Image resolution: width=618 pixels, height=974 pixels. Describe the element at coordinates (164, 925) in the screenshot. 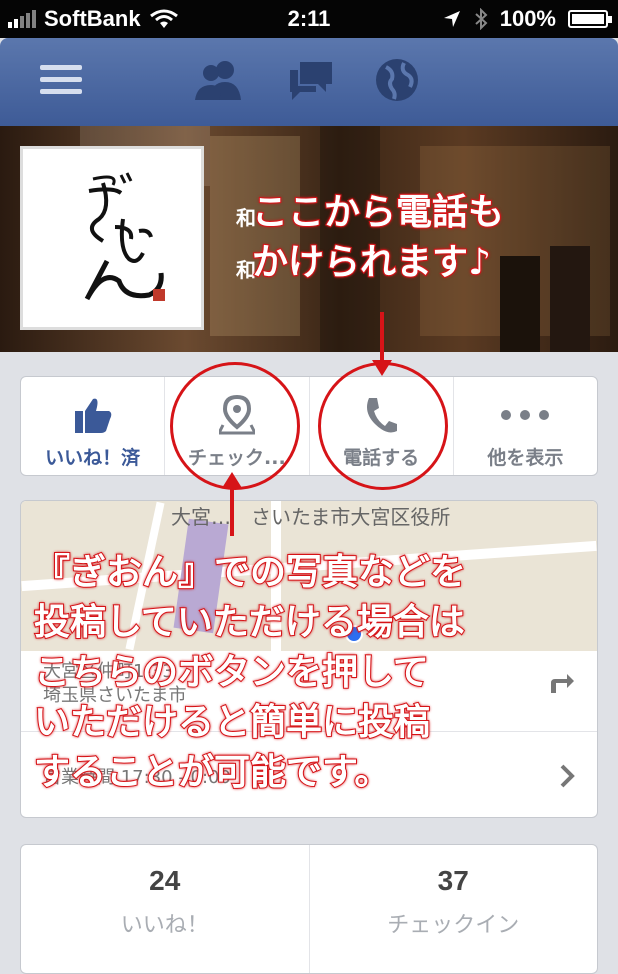

I see `likes-label: いいね！` at that location.